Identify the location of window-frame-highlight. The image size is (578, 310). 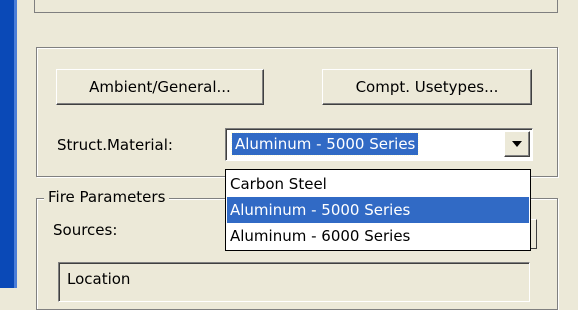
(15, 144).